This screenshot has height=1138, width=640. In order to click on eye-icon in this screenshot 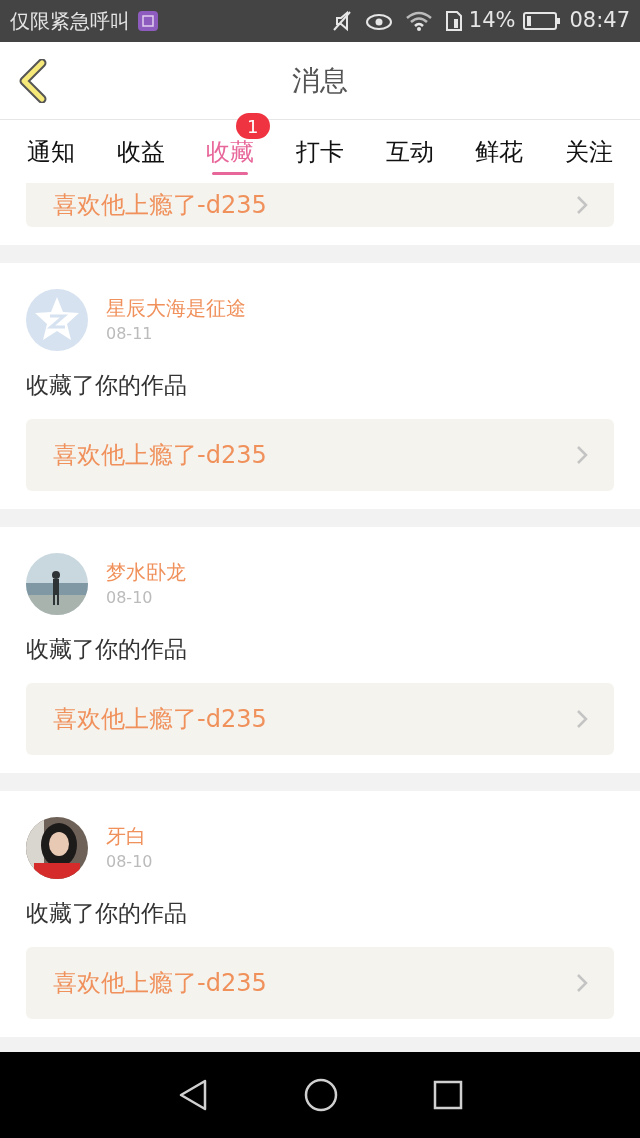, I will do `click(378, 21)`.